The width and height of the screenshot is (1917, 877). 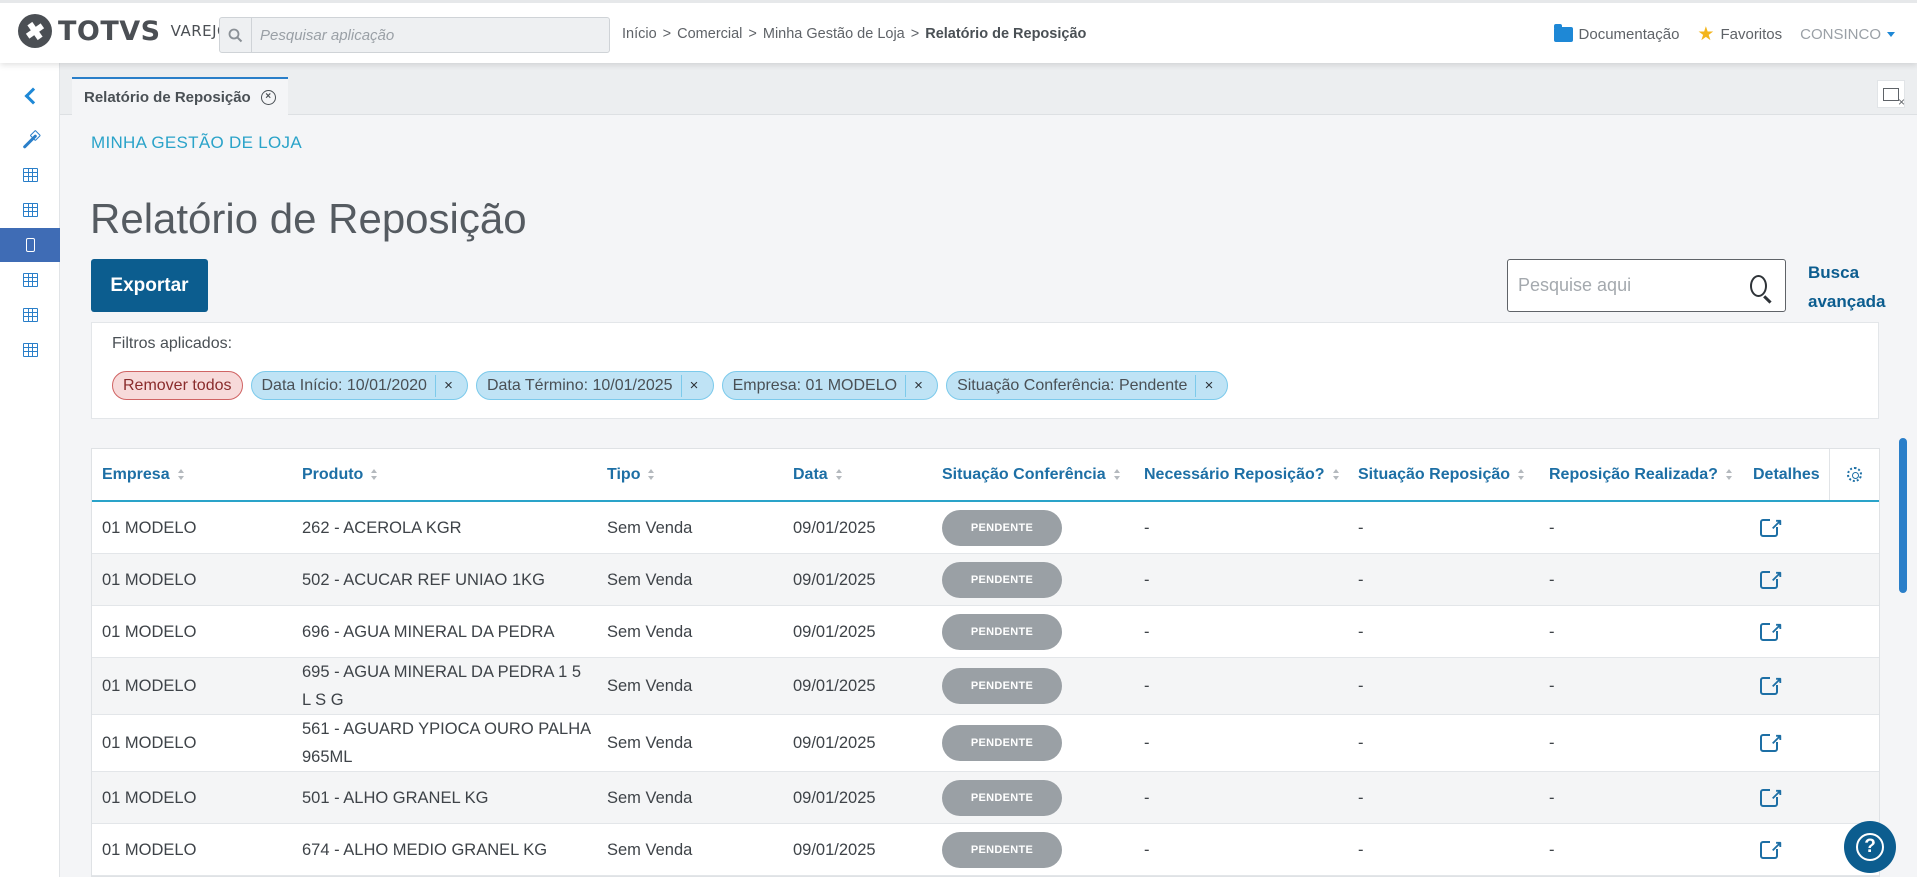 I want to click on filter-chip-label: Data Início: 10/01/2020, so click(x=344, y=385).